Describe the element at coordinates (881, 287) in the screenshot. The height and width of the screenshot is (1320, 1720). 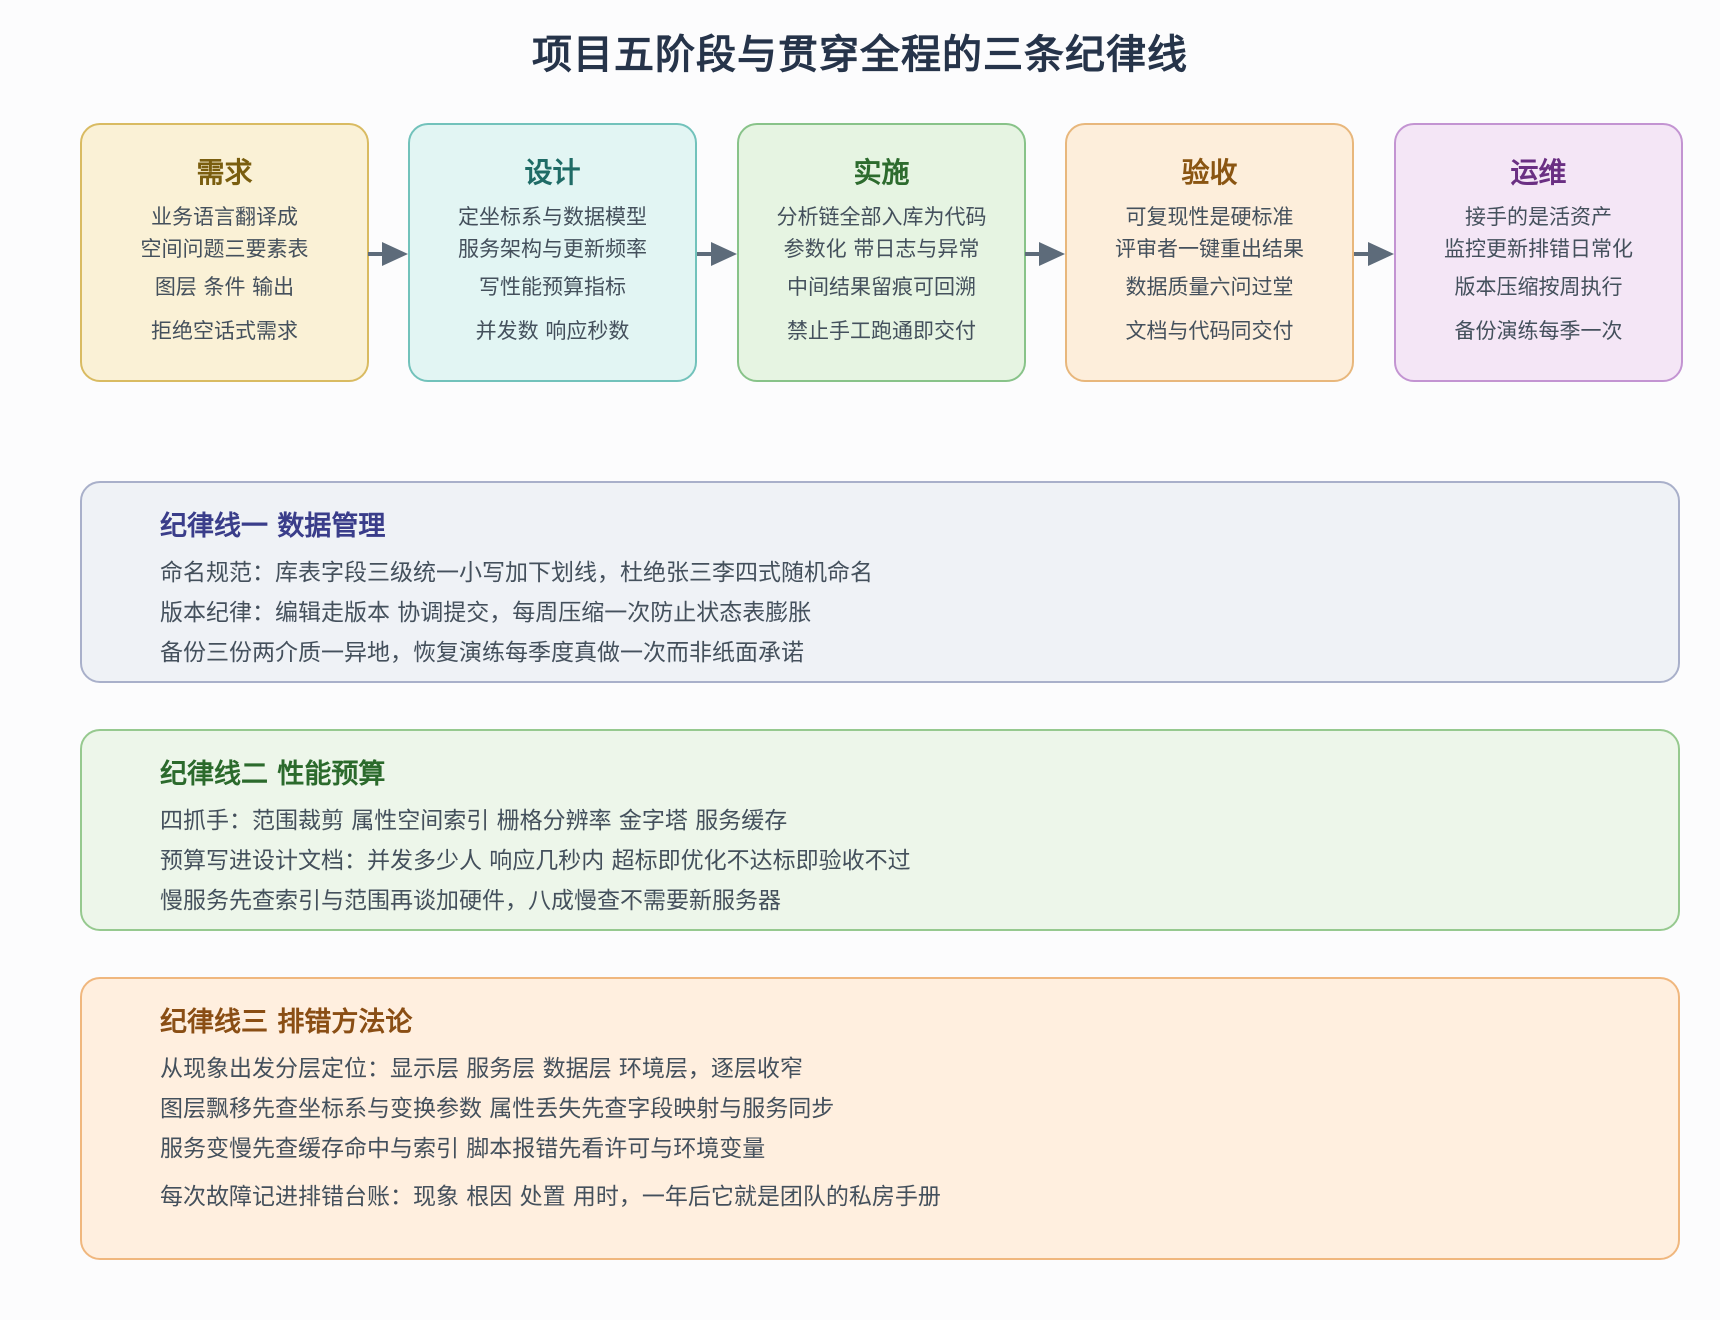
I see `stage-line: 中间结果留痕可回溯` at that location.